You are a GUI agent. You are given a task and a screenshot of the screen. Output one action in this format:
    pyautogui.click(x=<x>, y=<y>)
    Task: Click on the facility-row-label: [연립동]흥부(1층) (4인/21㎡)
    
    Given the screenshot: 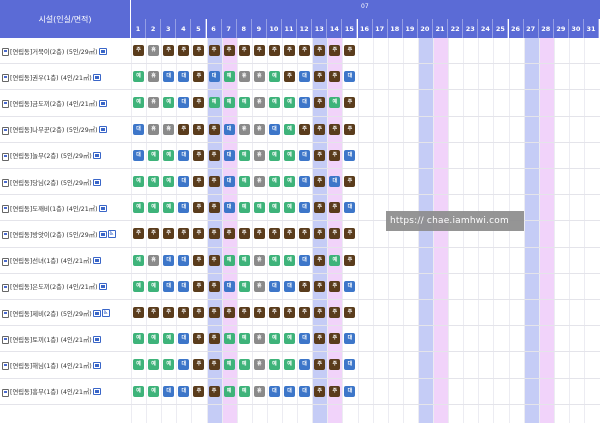 What is the action you would take?
    pyautogui.click(x=66, y=392)
    